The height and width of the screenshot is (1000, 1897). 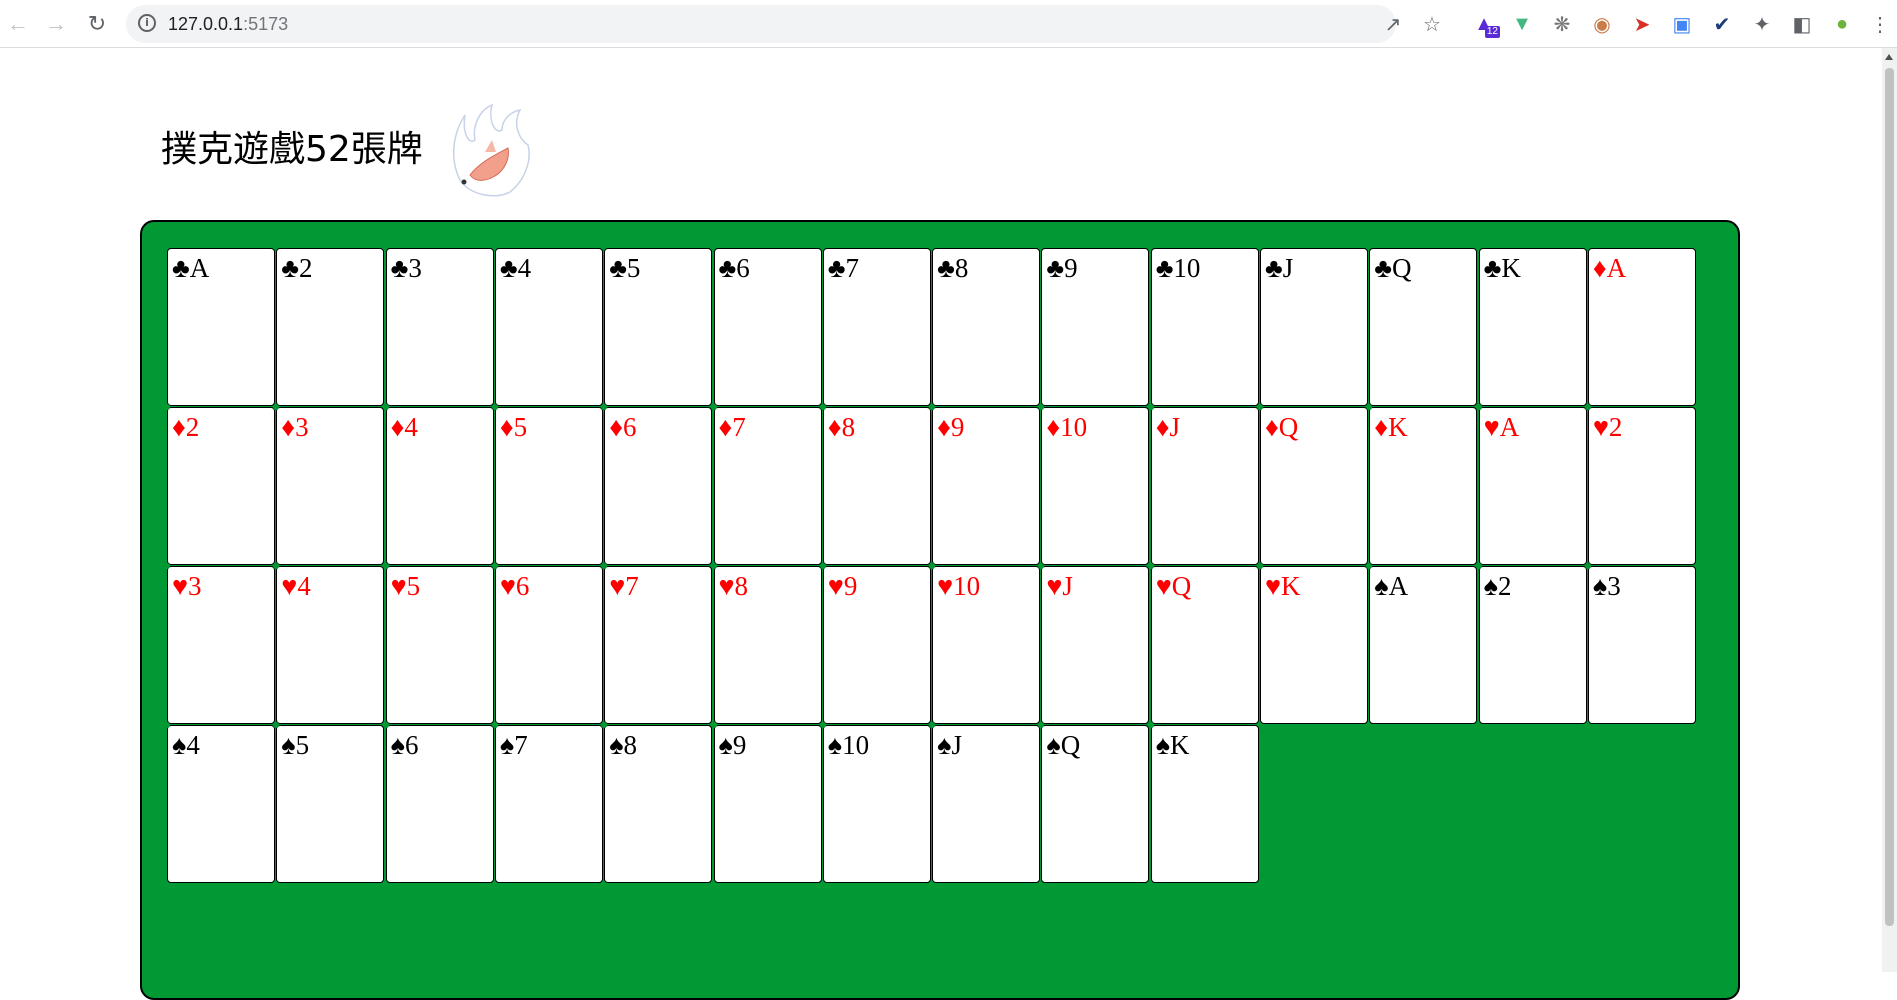 What do you see at coordinates (548, 645) in the screenshot?
I see `playing-card: ♥6` at bounding box center [548, 645].